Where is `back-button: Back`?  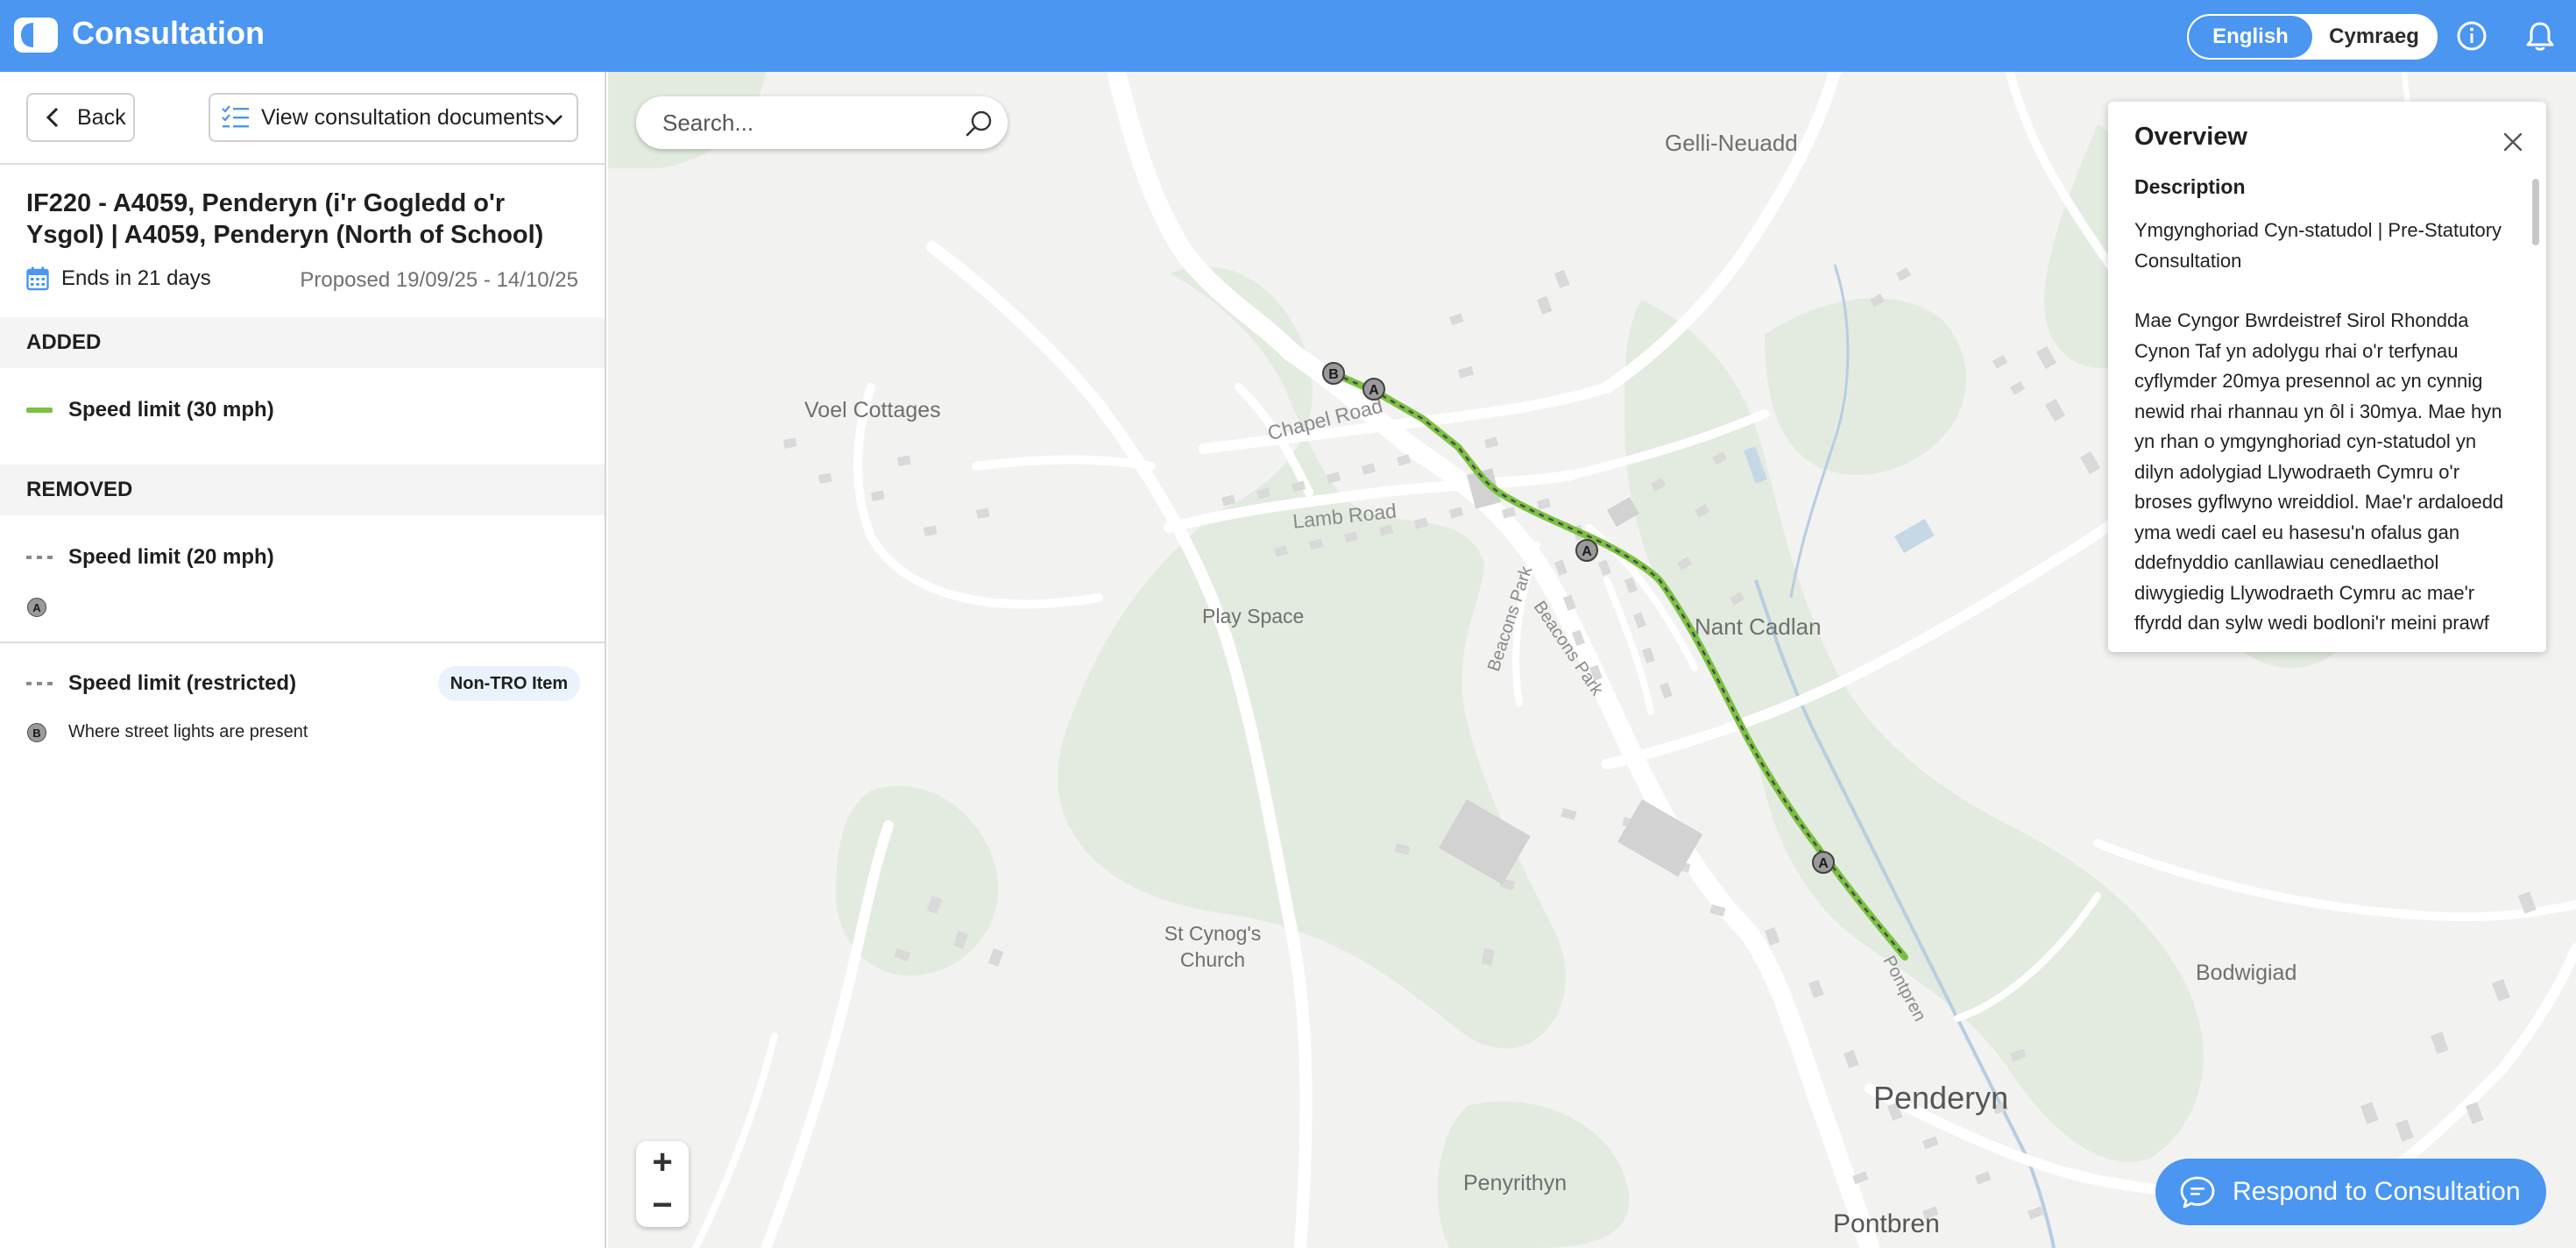
back-button: Back is located at coordinates (80, 117).